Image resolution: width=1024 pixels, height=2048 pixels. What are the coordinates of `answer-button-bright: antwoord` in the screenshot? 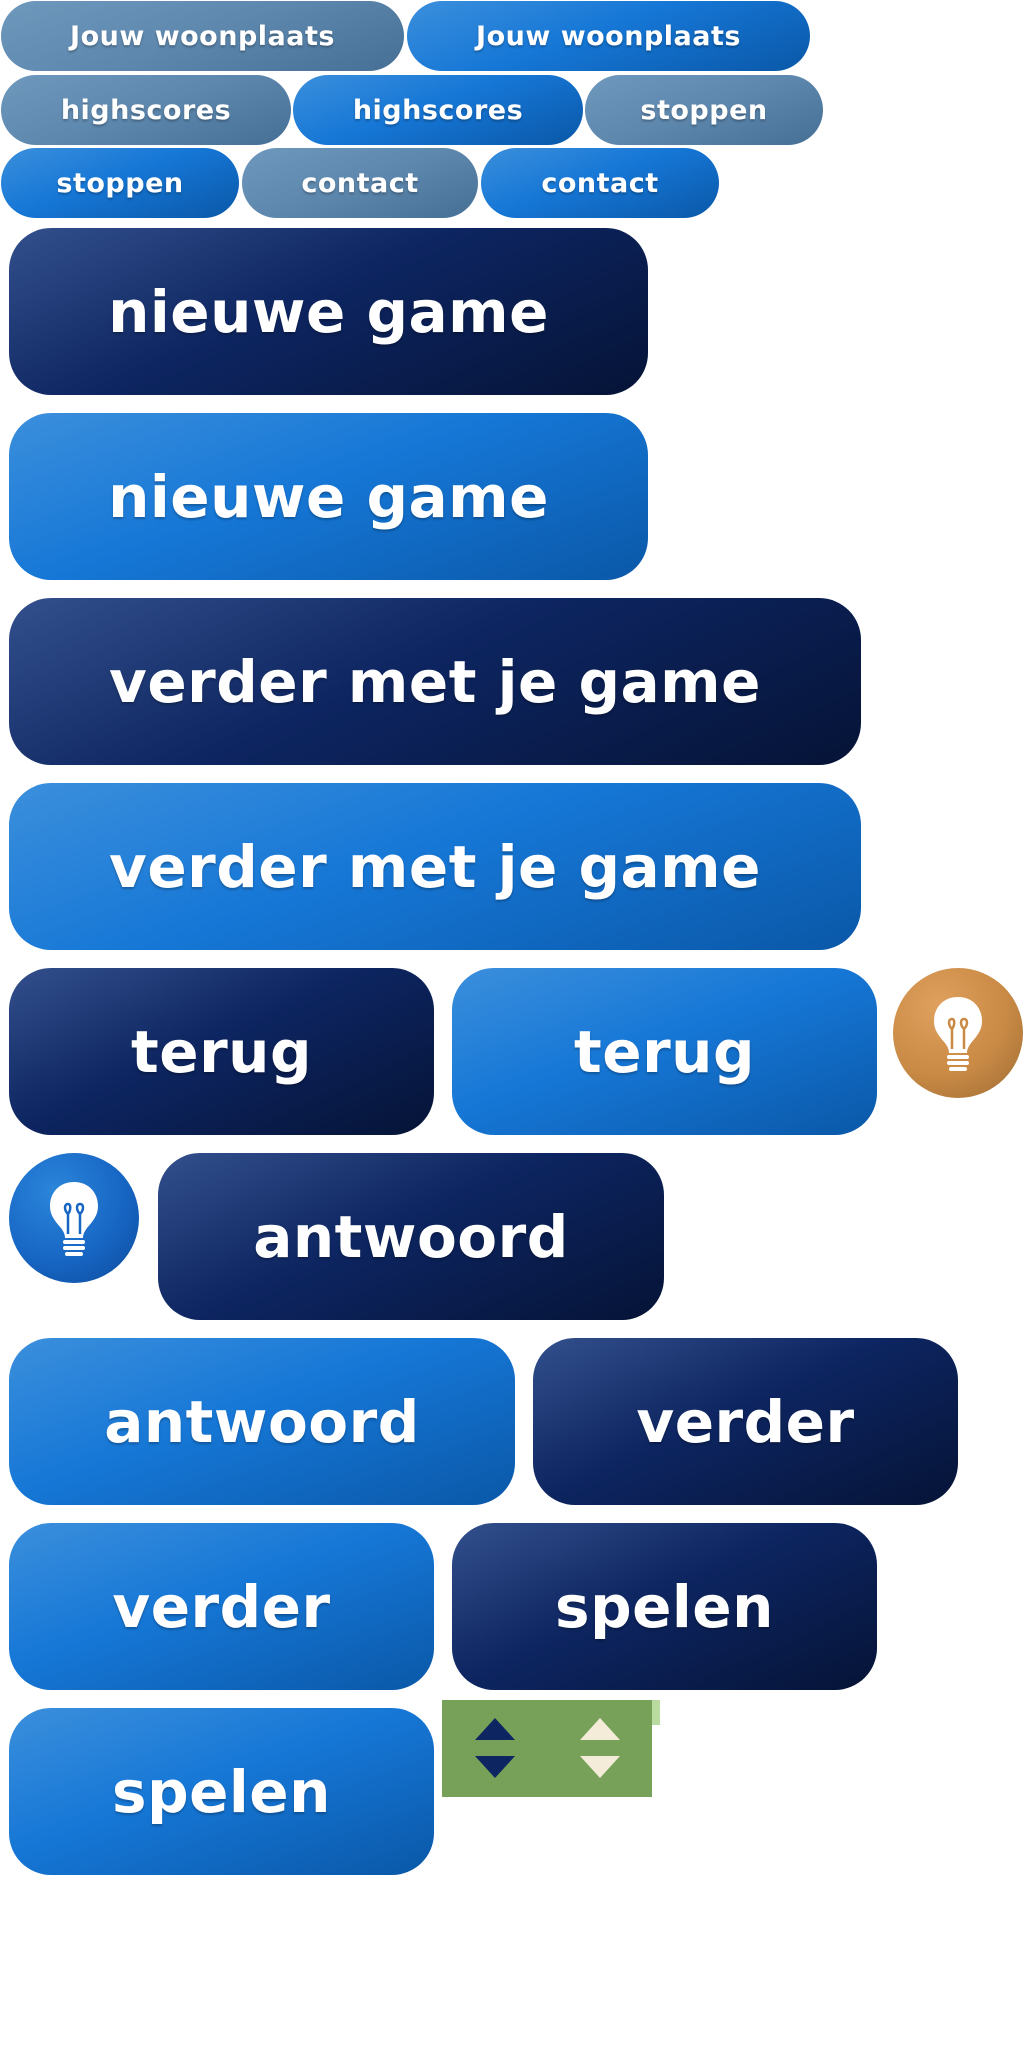 It's located at (262, 1421).